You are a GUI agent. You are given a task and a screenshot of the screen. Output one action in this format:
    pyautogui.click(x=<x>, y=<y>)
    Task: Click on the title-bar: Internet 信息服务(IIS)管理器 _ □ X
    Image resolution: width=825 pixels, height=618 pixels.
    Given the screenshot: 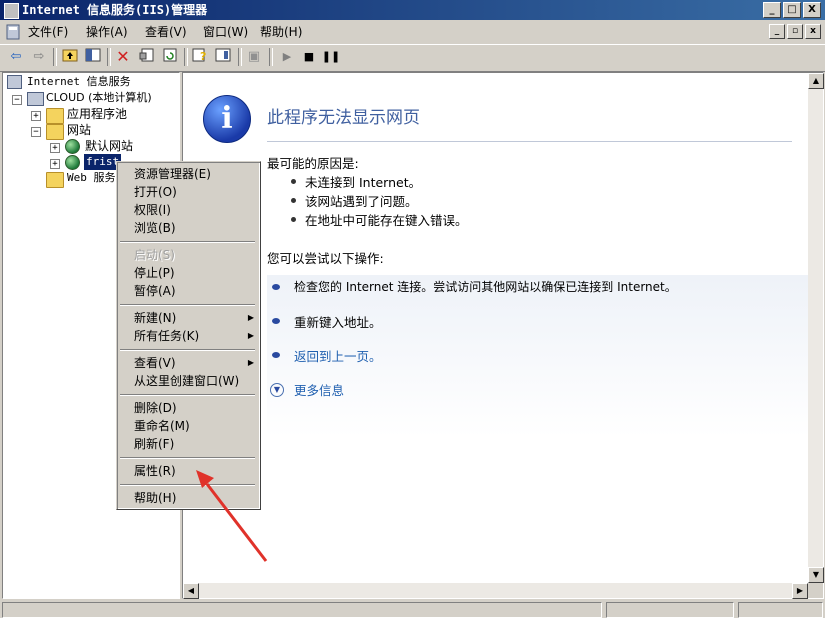 What is the action you would take?
    pyautogui.click(x=412, y=10)
    